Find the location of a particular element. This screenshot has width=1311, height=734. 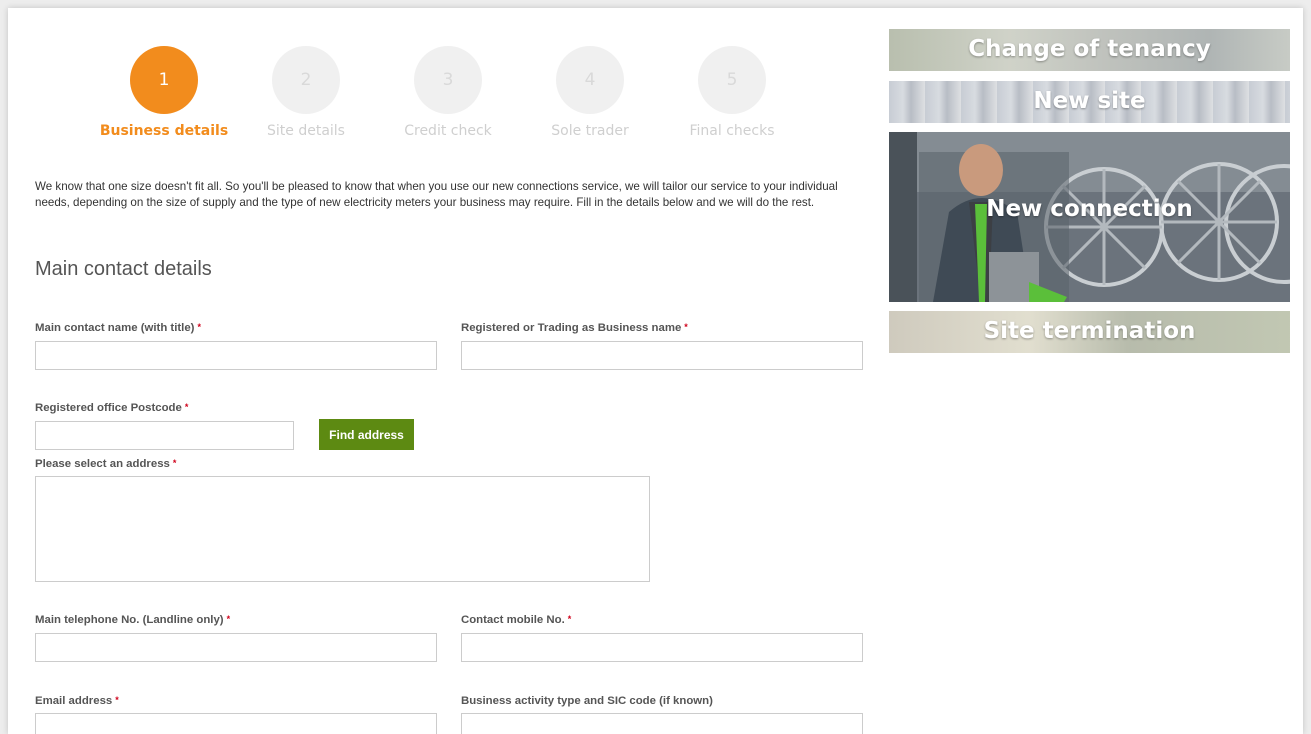

step-credit-check: 3 Credit check is located at coordinates (448, 92).